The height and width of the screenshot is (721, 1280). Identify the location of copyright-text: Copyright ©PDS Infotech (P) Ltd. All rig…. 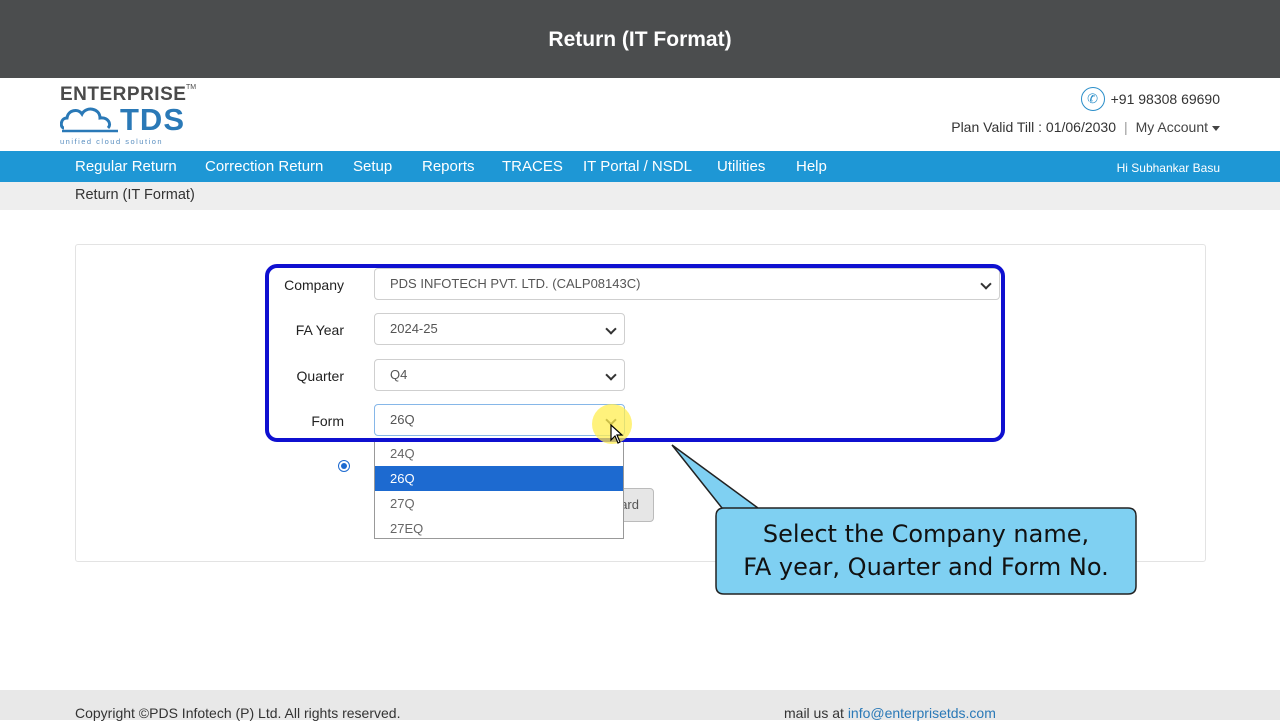
(238, 713).